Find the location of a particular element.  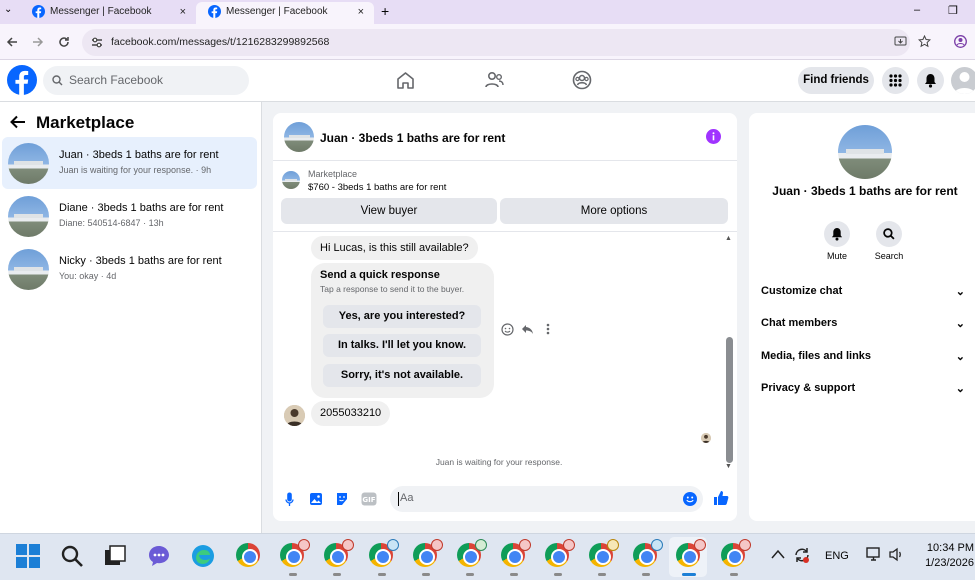

panel-title: Marketplace is located at coordinates (85, 122).